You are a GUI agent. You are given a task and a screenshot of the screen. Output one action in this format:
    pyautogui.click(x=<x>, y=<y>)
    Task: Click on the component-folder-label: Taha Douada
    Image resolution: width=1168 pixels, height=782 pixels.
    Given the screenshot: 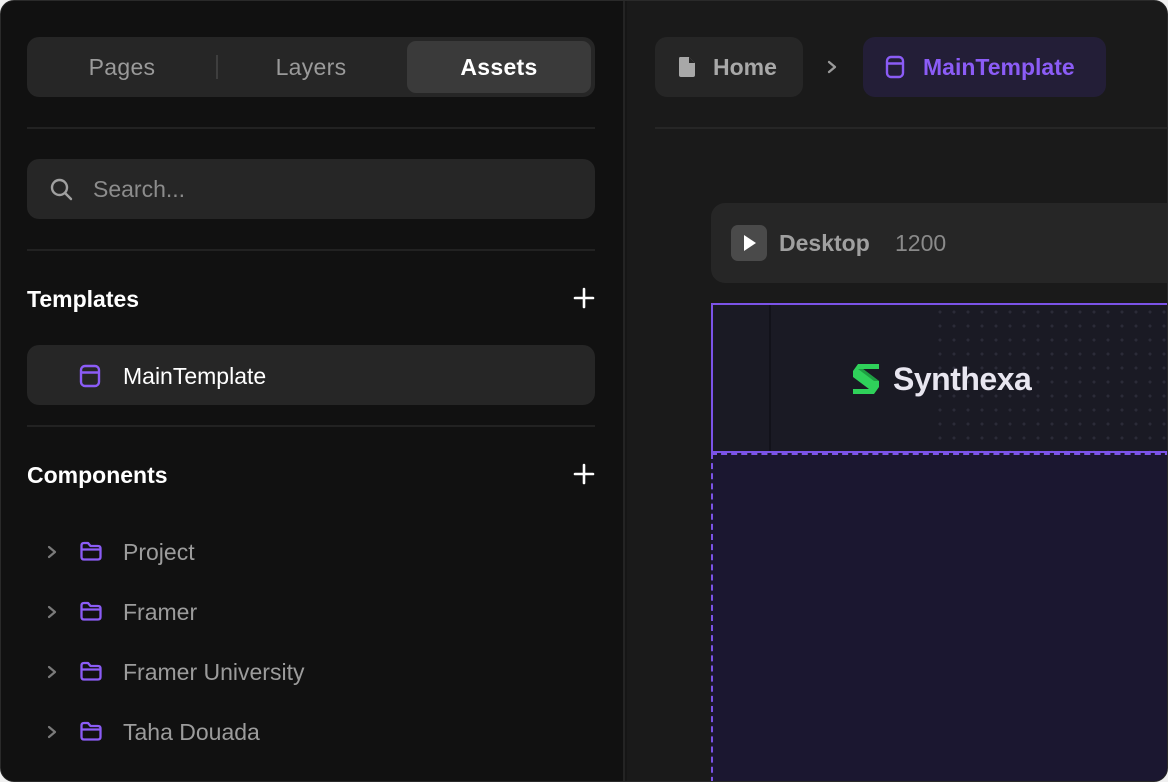 What is the action you would take?
    pyautogui.click(x=191, y=732)
    